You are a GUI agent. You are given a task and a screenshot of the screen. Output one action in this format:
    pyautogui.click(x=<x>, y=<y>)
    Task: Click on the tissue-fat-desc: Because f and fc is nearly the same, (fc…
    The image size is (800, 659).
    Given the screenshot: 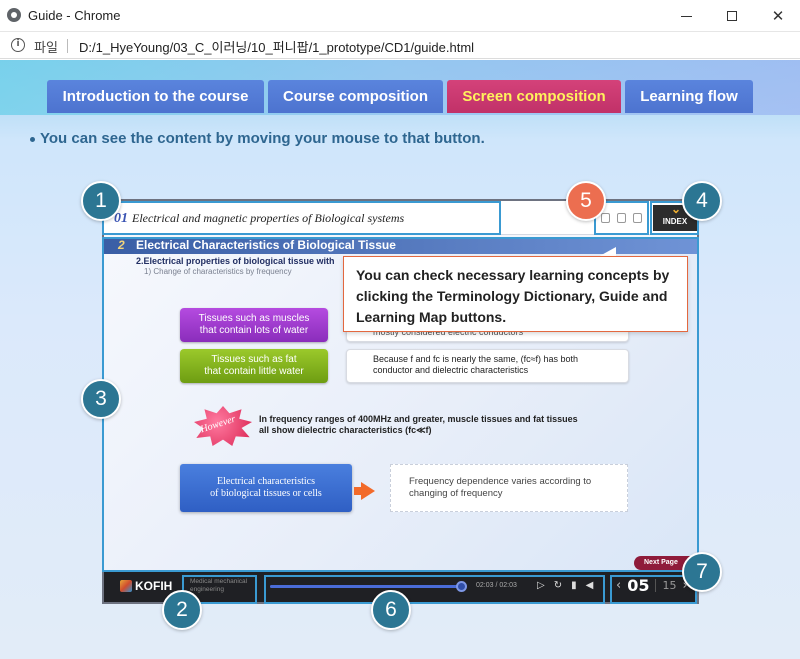 What is the action you would take?
    pyautogui.click(x=487, y=366)
    